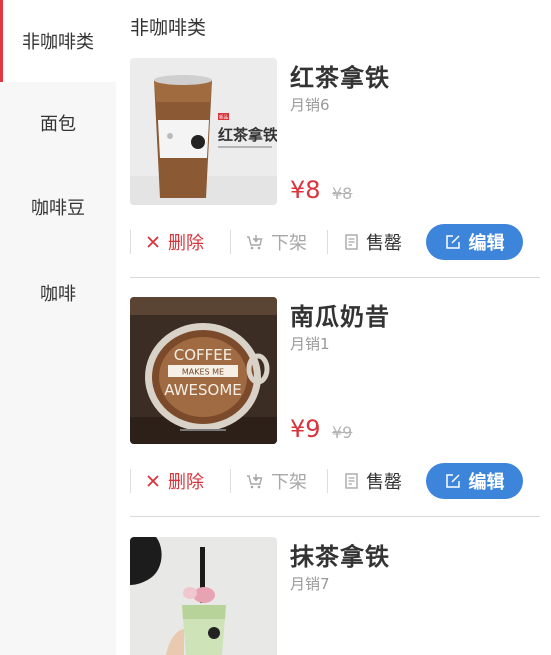 This screenshot has width=551, height=655. Describe the element at coordinates (310, 584) in the screenshot. I see `product-sales: 月销7` at that location.